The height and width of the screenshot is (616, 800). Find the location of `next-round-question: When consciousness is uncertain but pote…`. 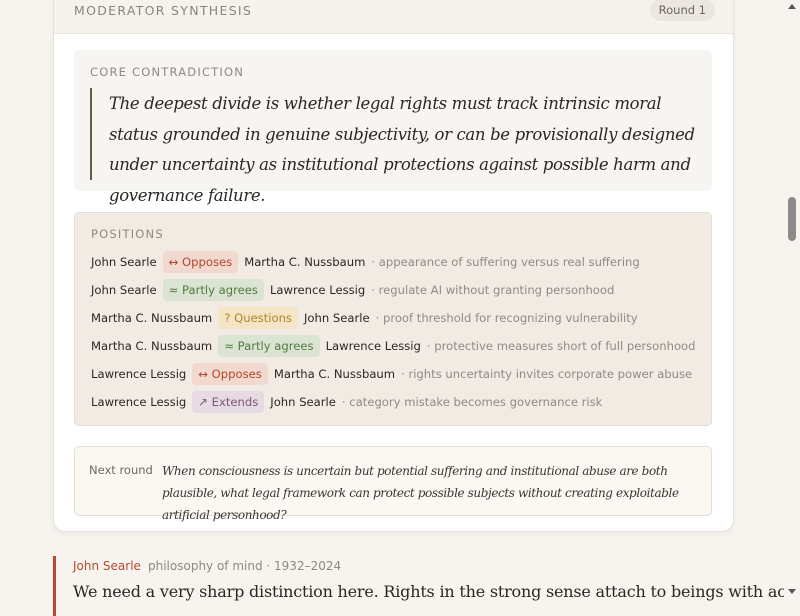

next-round-question: When consciousness is uncertain but pote… is located at coordinates (420, 493).